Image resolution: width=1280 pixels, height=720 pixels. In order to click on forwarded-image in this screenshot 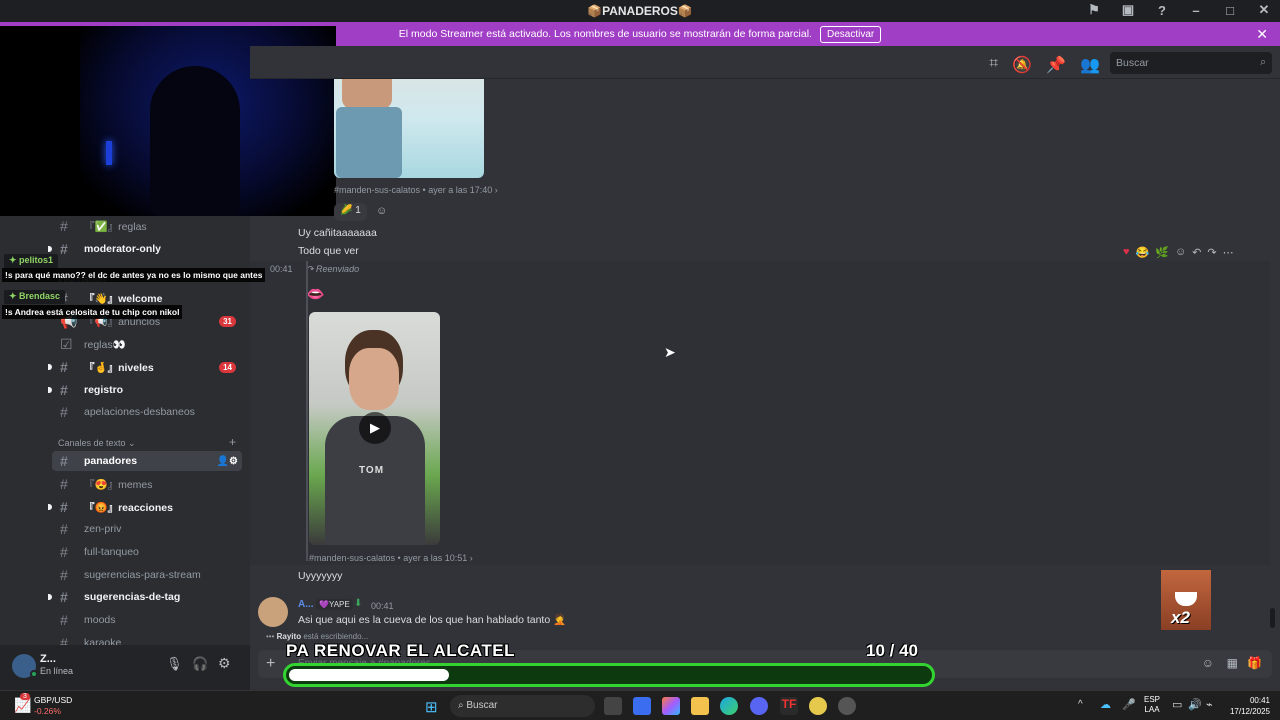, I will do `click(409, 128)`.